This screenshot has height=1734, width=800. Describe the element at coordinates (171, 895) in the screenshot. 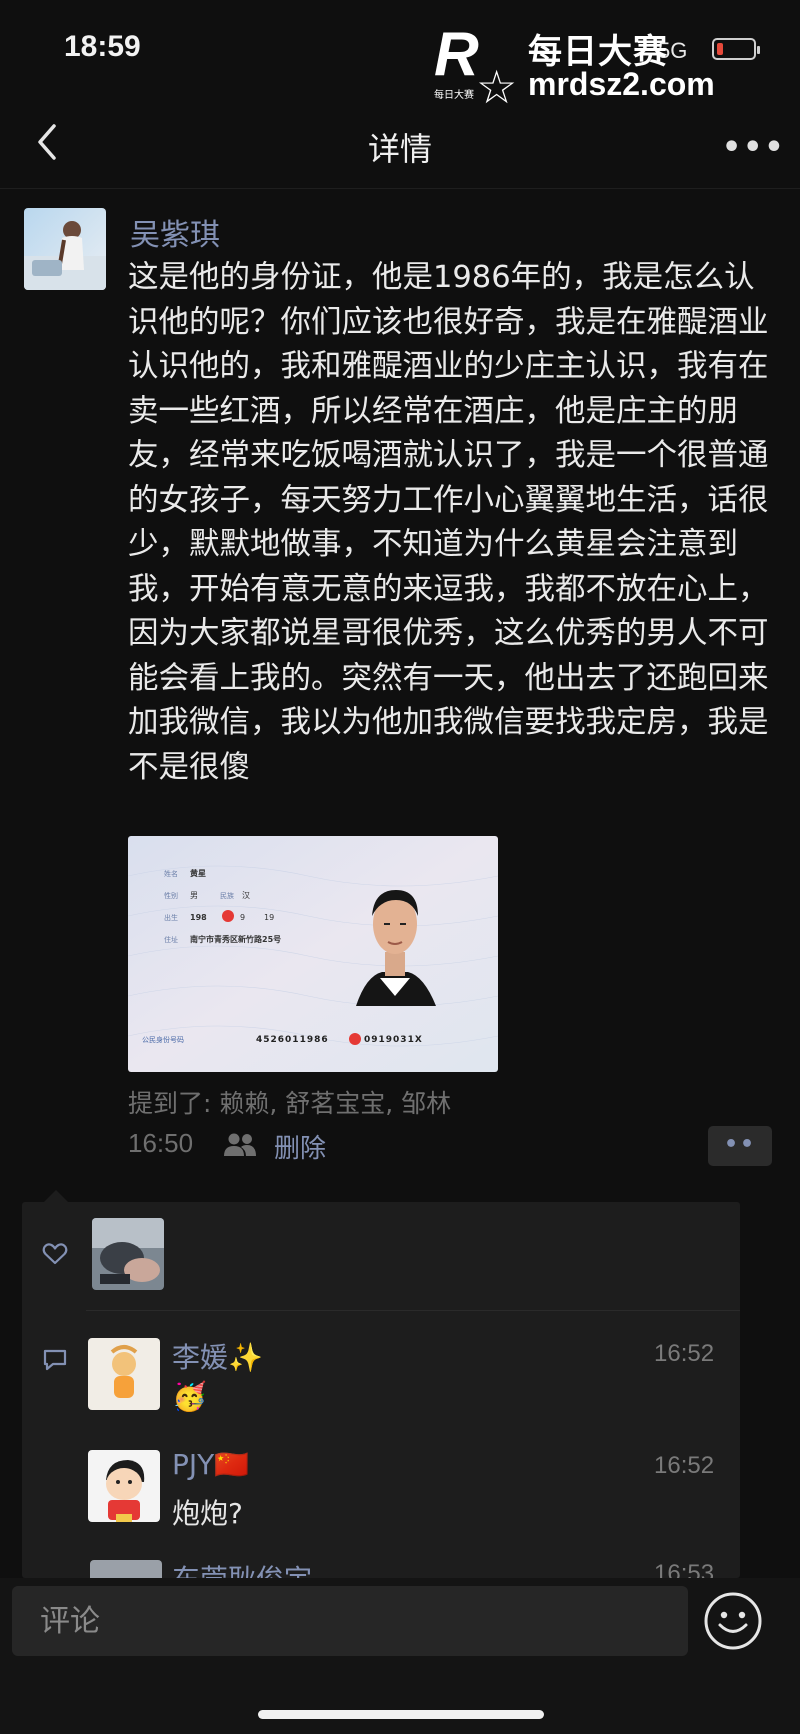

I see `id-gender-label: 性别` at that location.